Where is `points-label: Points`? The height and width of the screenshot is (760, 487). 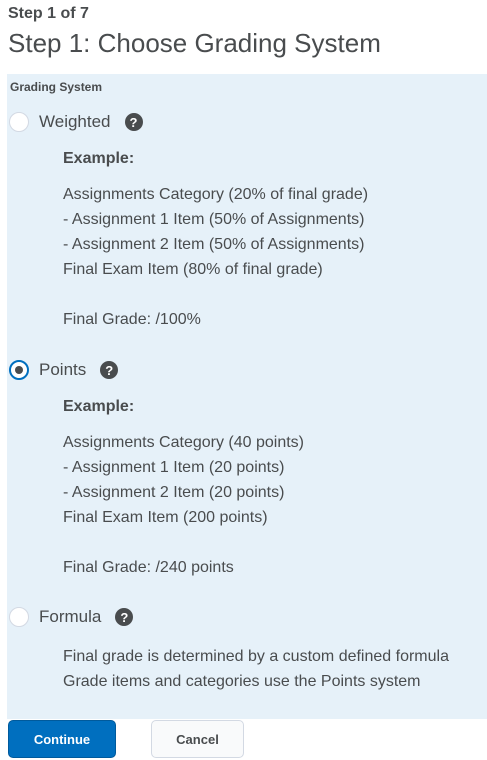
points-label: Points is located at coordinates (62, 370).